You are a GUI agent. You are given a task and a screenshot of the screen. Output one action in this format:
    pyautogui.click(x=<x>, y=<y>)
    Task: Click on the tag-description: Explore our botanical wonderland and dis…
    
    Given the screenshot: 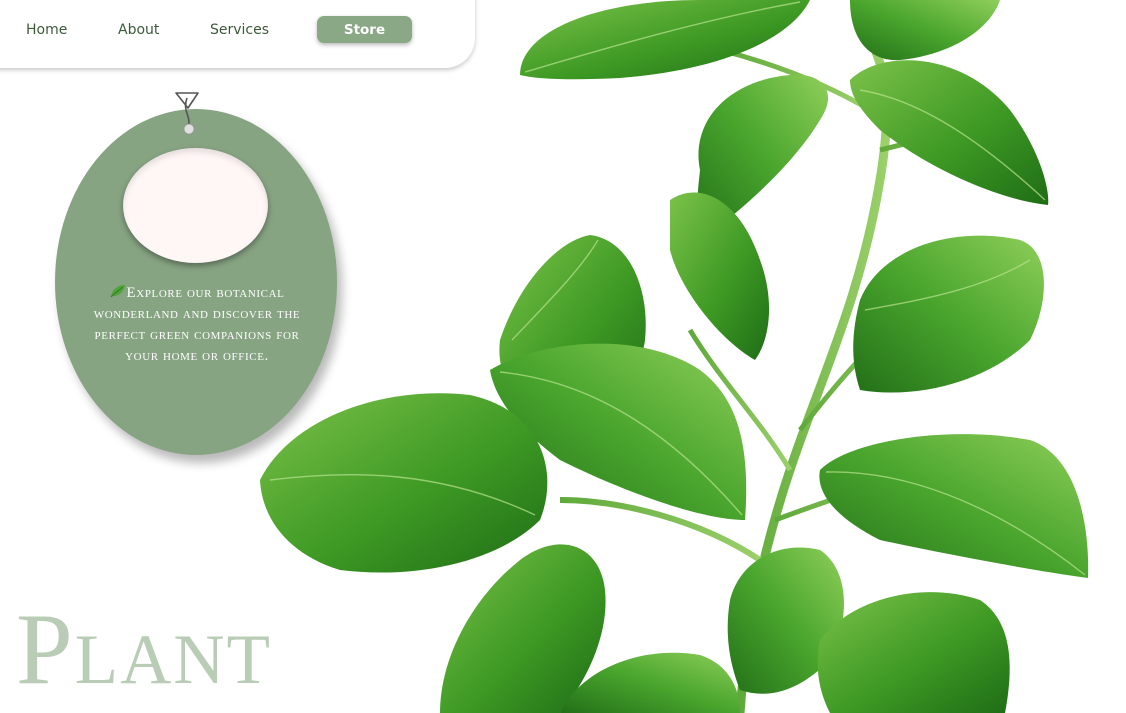 What is the action you would take?
    pyautogui.click(x=197, y=325)
    